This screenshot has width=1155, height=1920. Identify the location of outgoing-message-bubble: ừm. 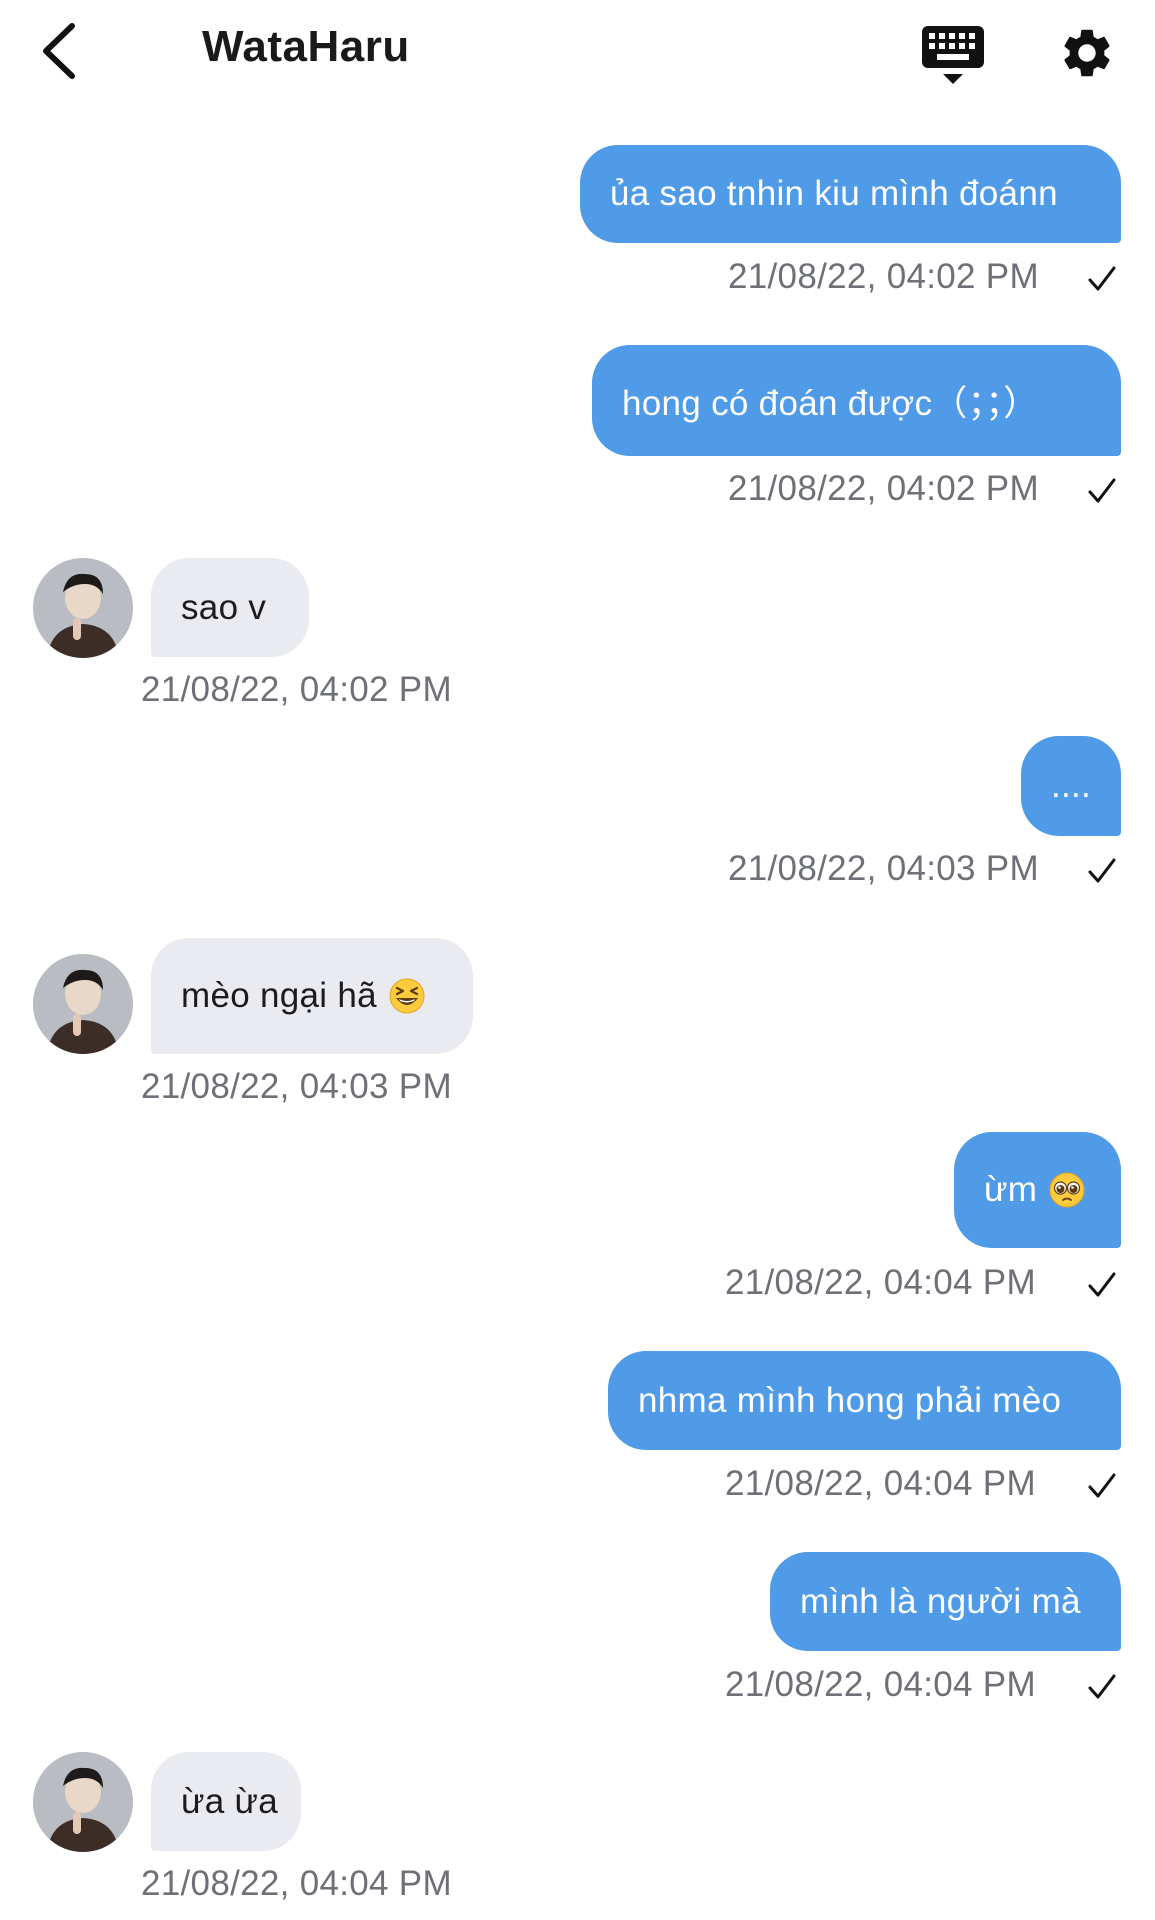
(1037, 1190).